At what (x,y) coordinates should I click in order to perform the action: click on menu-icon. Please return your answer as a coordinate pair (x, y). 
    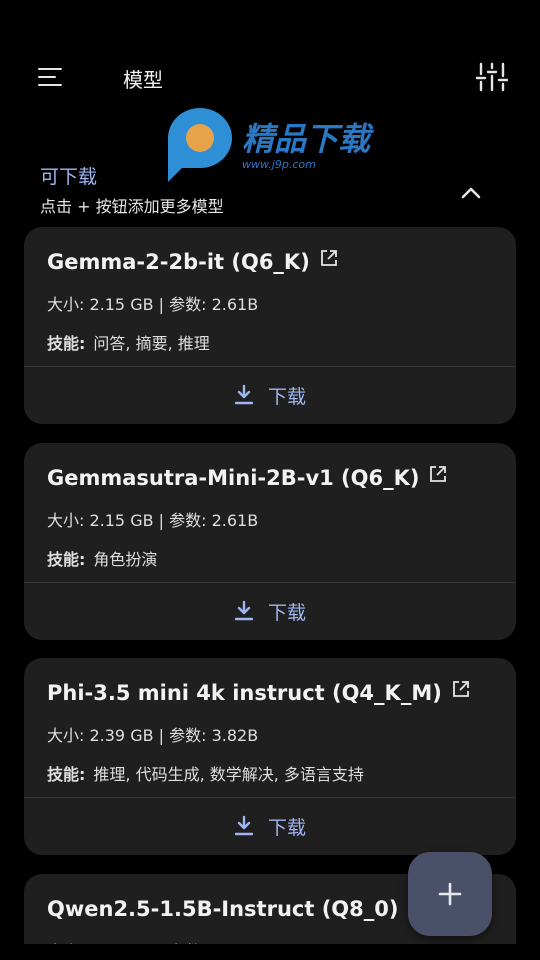
    Looking at the image, I should click on (50, 78).